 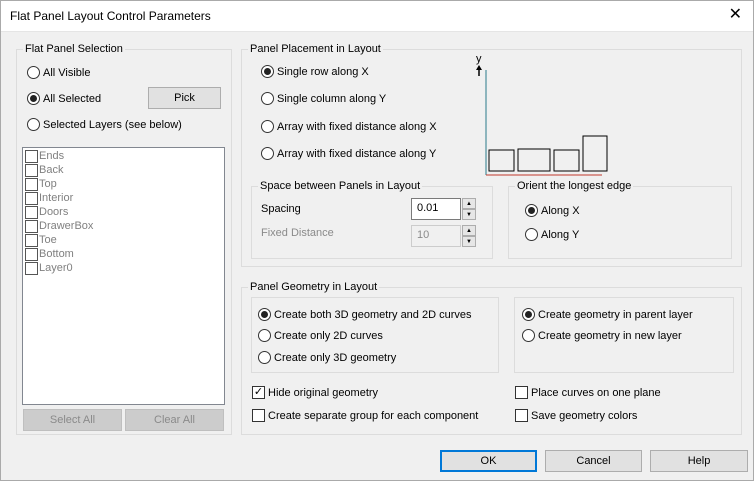 What do you see at coordinates (593, 461) in the screenshot?
I see `cancel-button: Cancel` at bounding box center [593, 461].